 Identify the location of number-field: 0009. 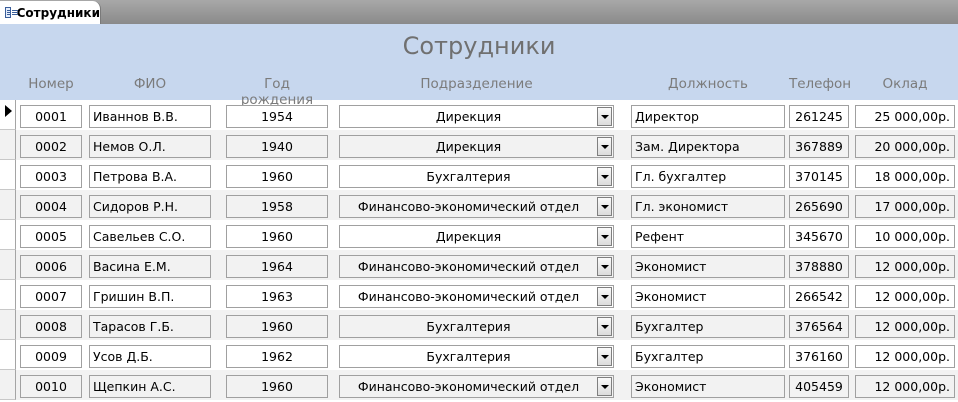
(51, 356).